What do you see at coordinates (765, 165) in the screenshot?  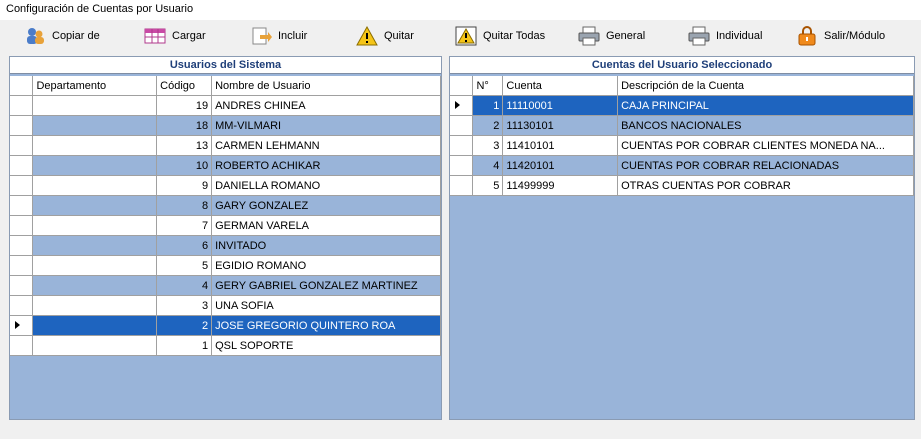 I see `account-cell-desc: CUENTAS POR COBRAR RELACIONADAS` at bounding box center [765, 165].